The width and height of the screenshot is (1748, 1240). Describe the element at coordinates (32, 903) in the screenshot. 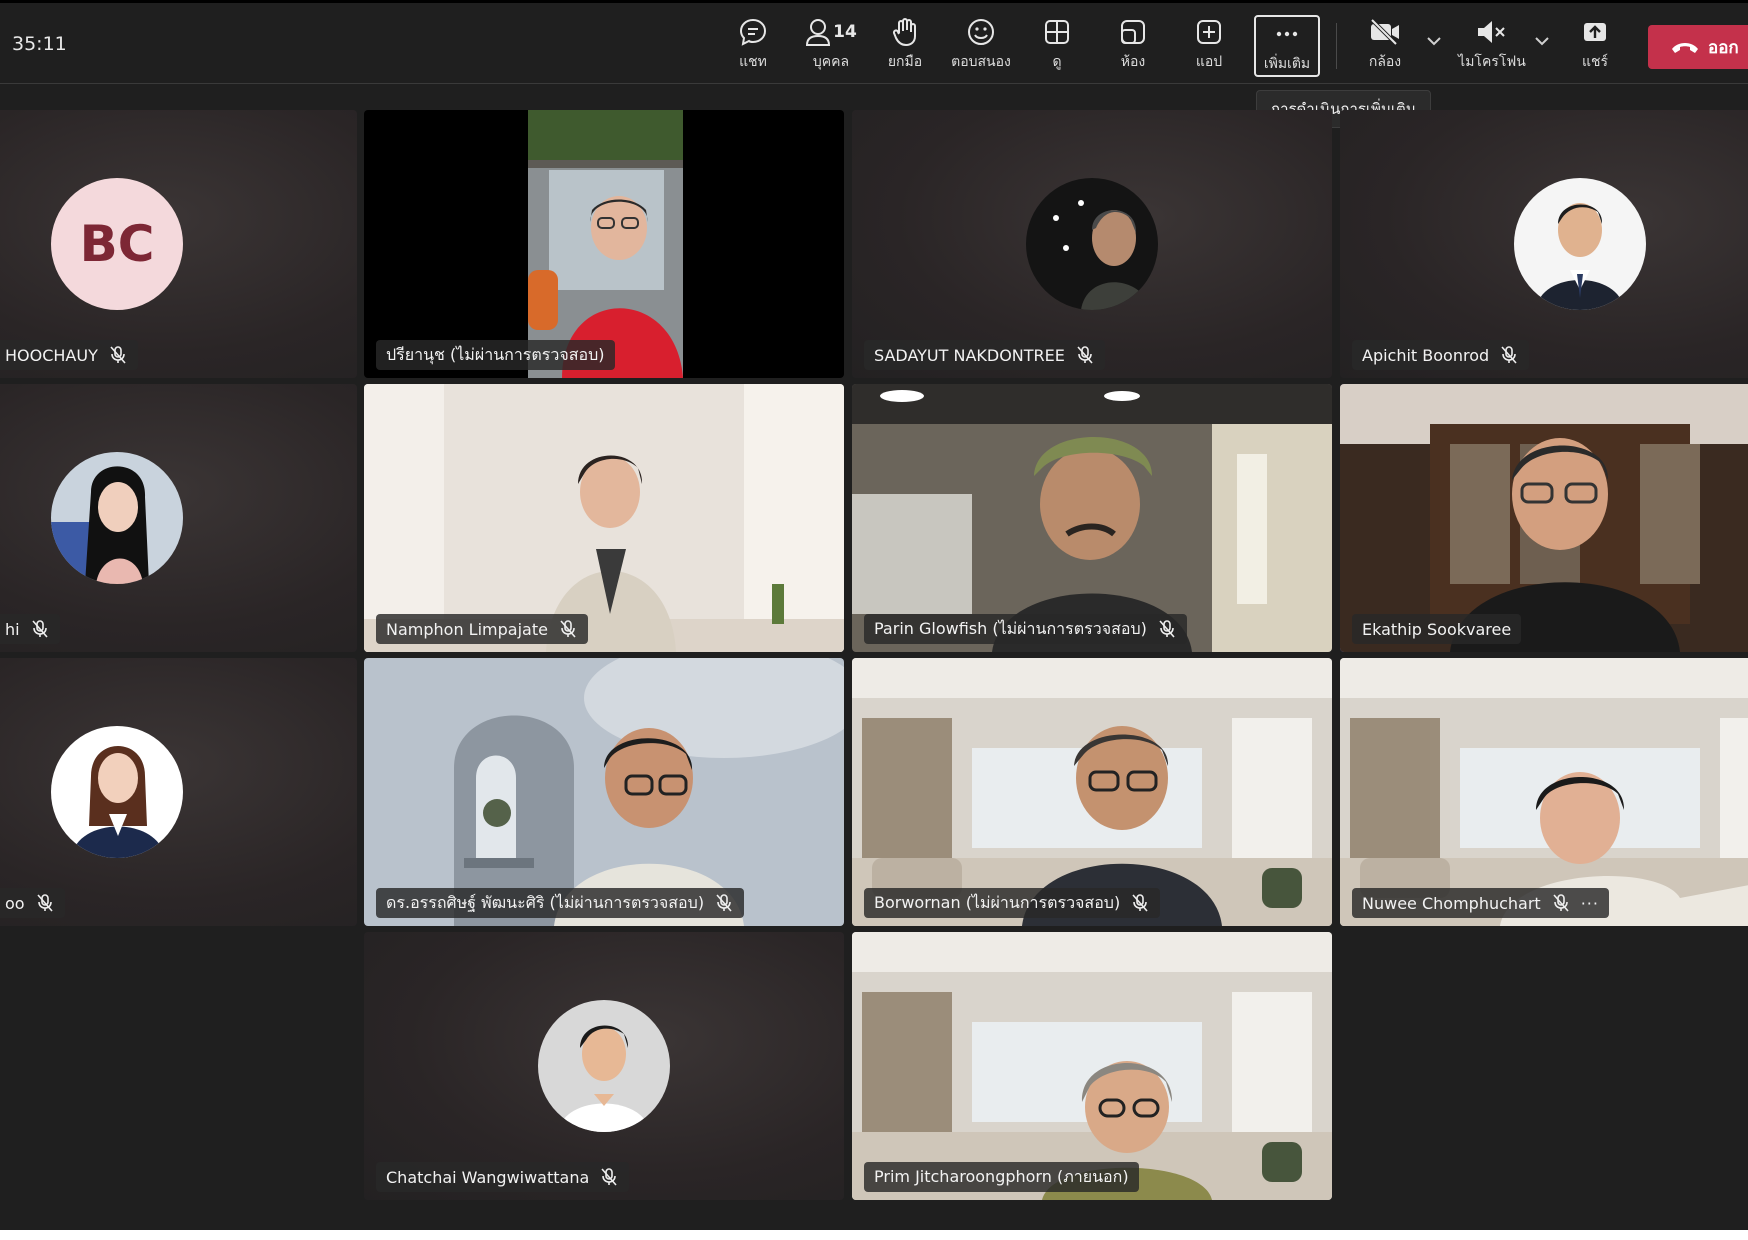

I see `participant-name-tag: oo` at that location.